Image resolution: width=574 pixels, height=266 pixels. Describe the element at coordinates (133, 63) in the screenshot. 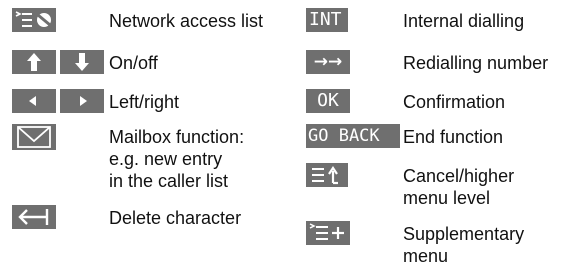

I see `on-off-label: On/off` at that location.